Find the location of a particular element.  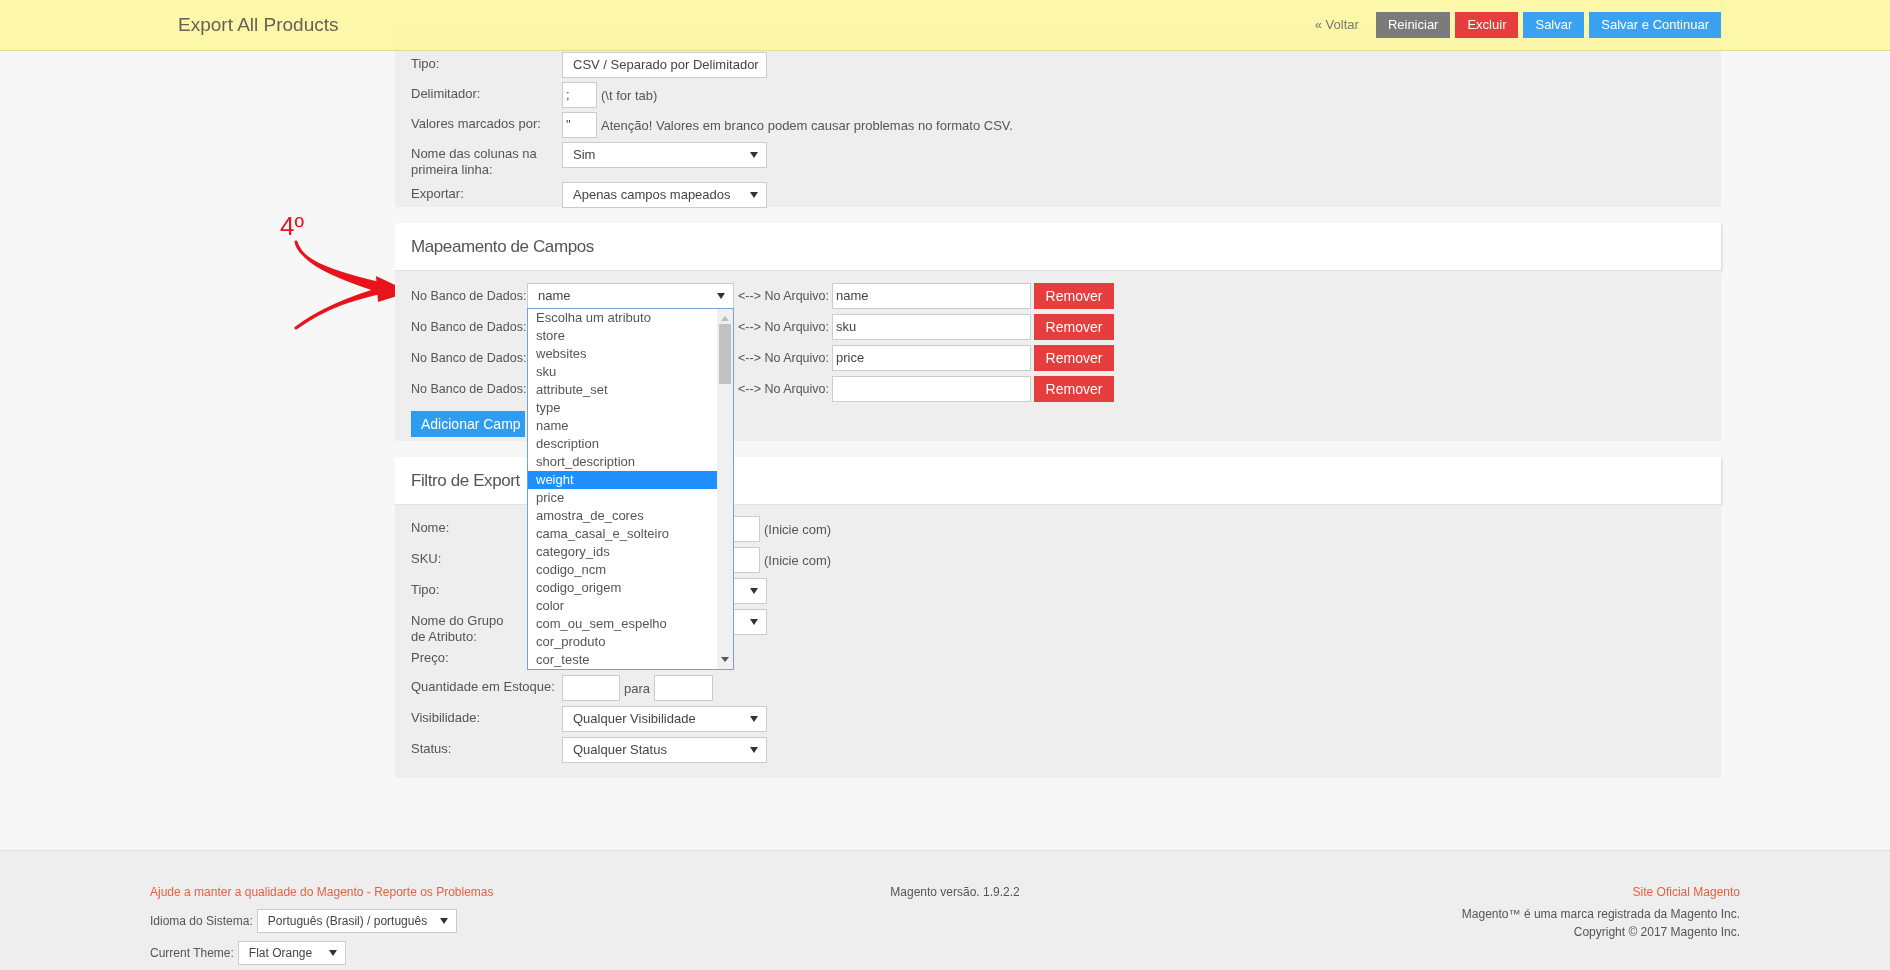

dropdown-option: Escolha um atributo is located at coordinates (622, 318).